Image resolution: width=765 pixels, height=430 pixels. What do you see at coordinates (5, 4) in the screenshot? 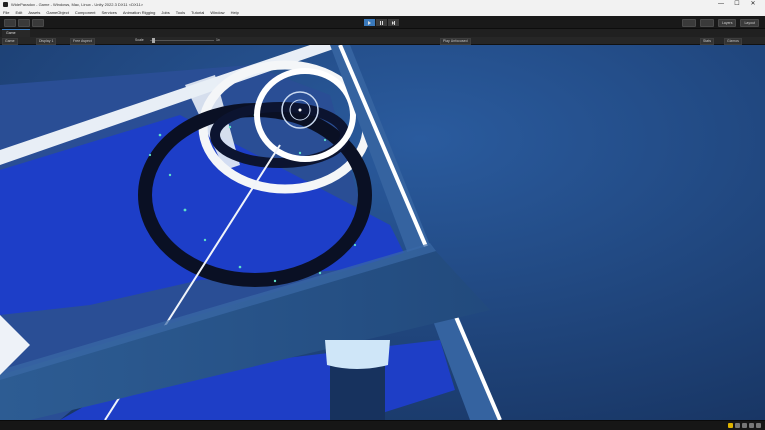
I see `unity-logo-icon` at bounding box center [5, 4].